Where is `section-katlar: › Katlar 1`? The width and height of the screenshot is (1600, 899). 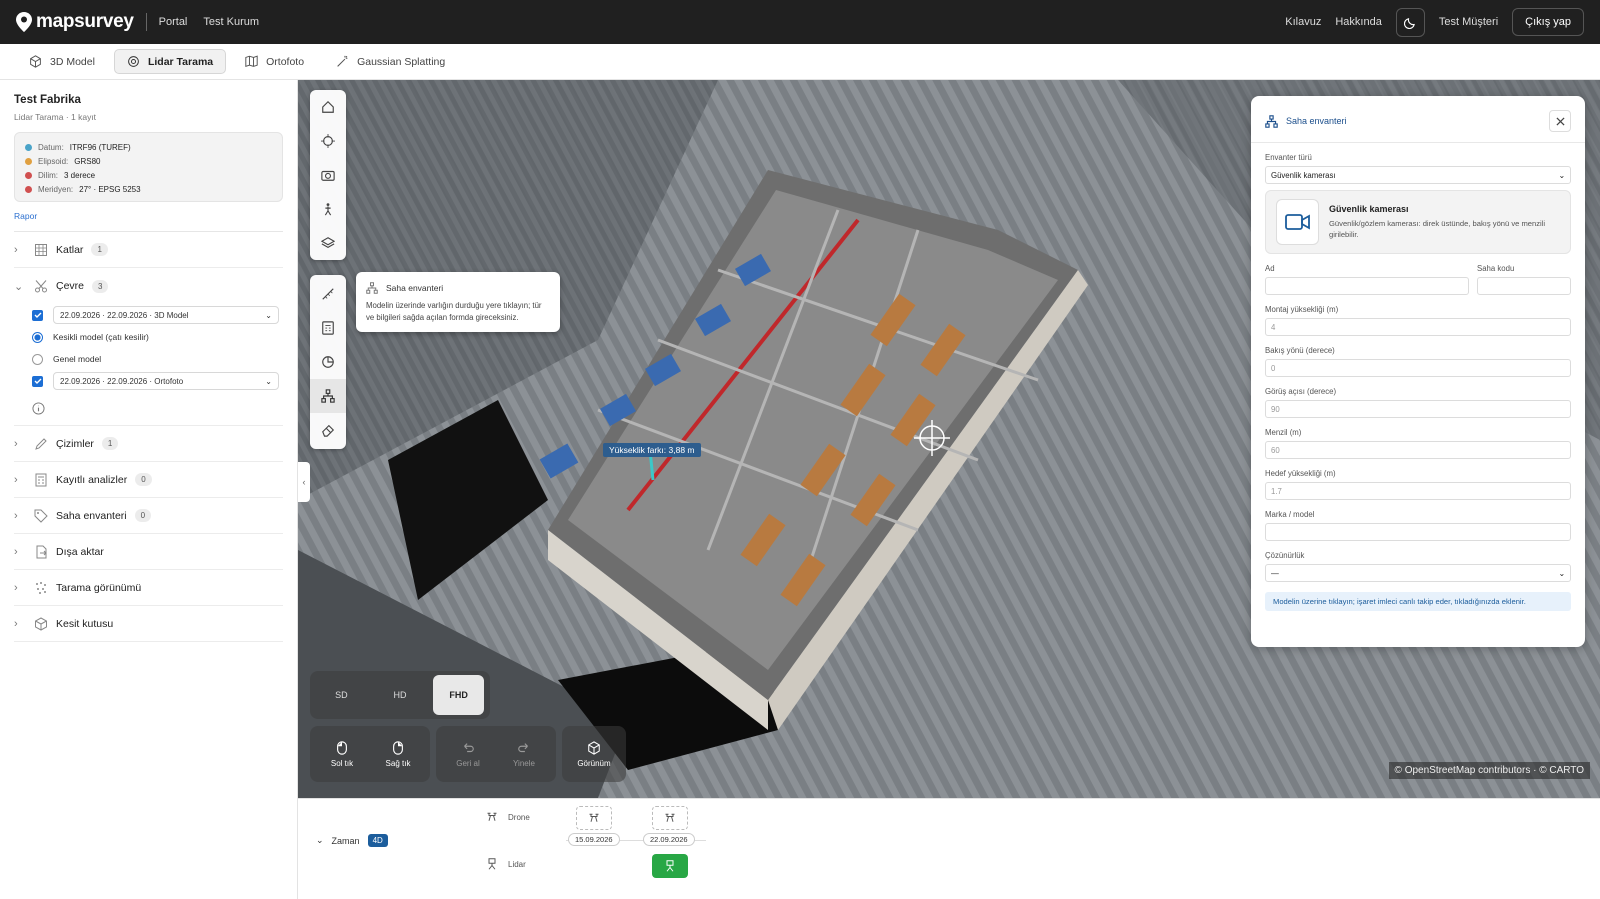 section-katlar: › Katlar 1 is located at coordinates (148, 250).